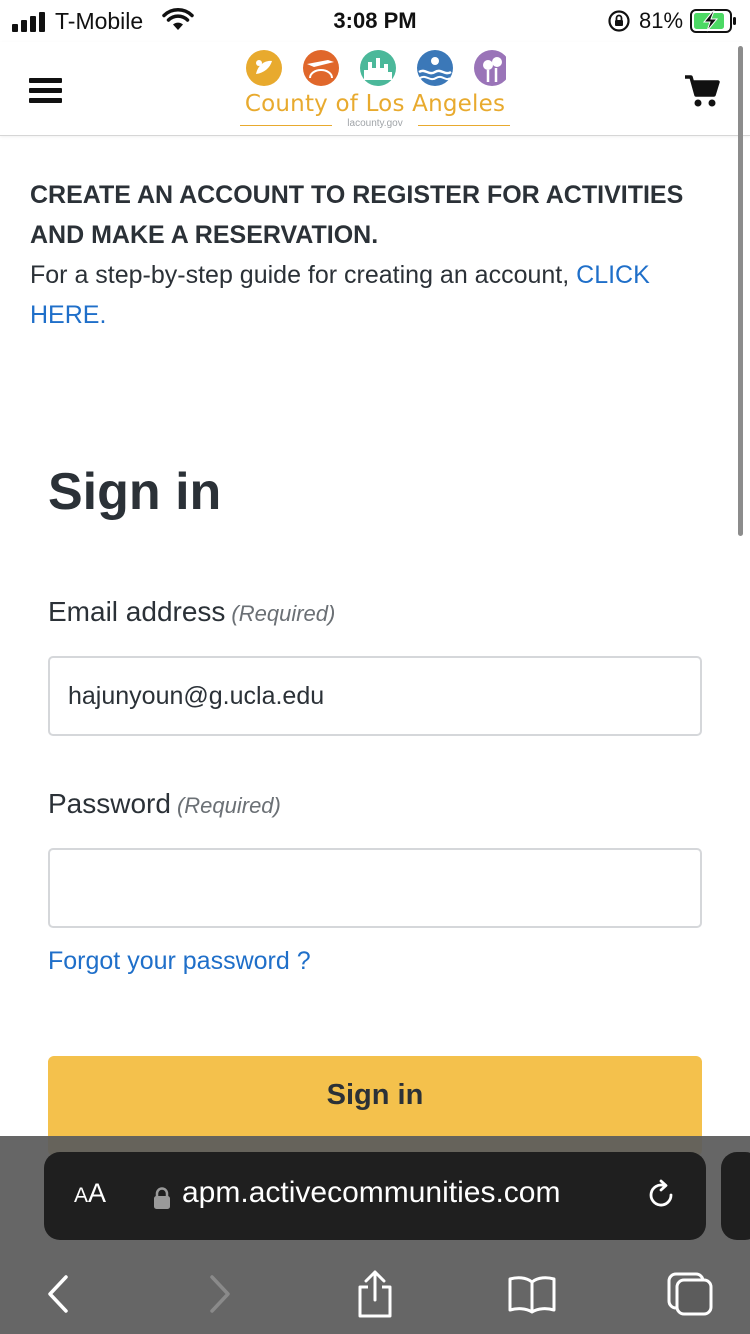  Describe the element at coordinates (702, 91) in the screenshot. I see `shopping-cart-icon` at that location.